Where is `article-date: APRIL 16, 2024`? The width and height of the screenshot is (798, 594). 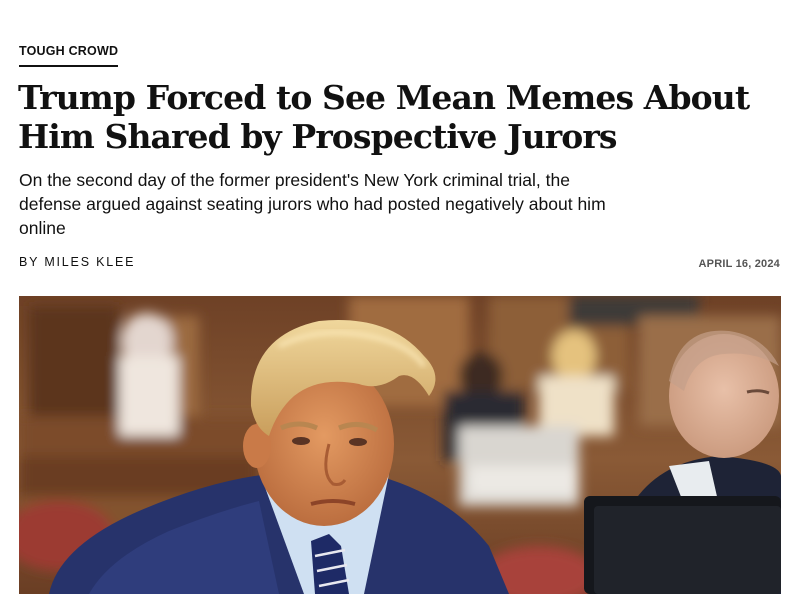 article-date: APRIL 16, 2024 is located at coordinates (739, 264).